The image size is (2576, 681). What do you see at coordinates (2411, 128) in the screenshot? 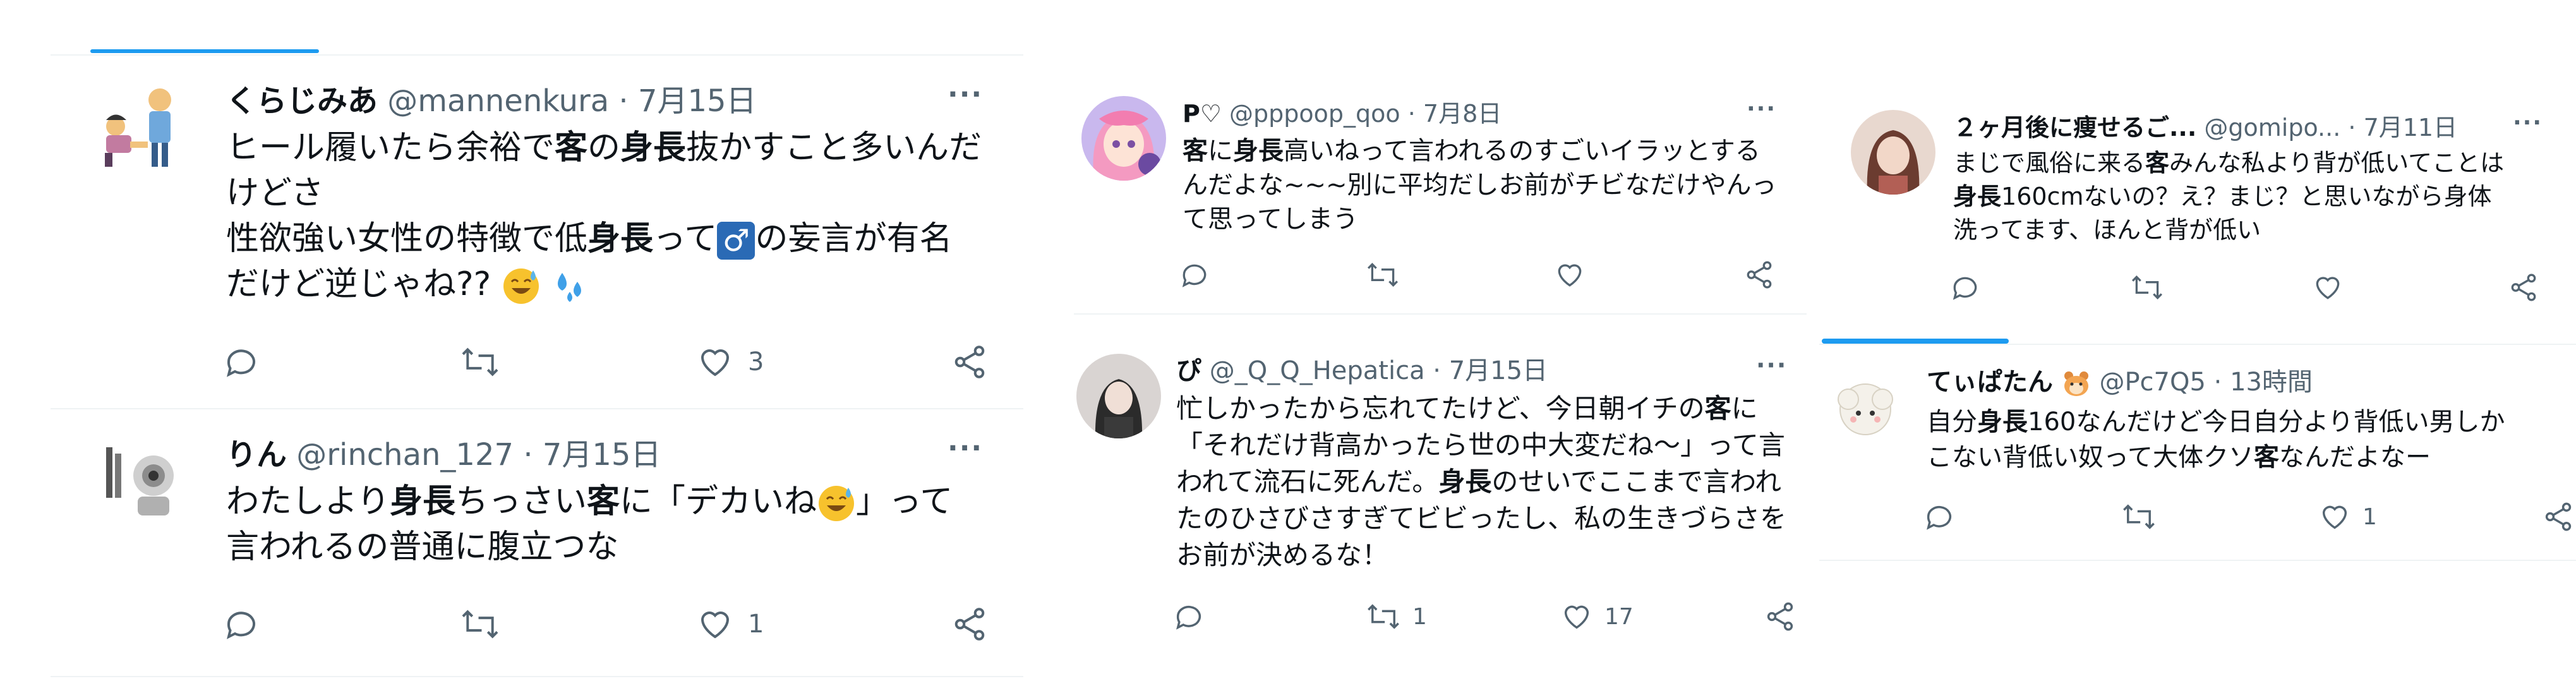
I see `tweet-date: 7月11日` at bounding box center [2411, 128].